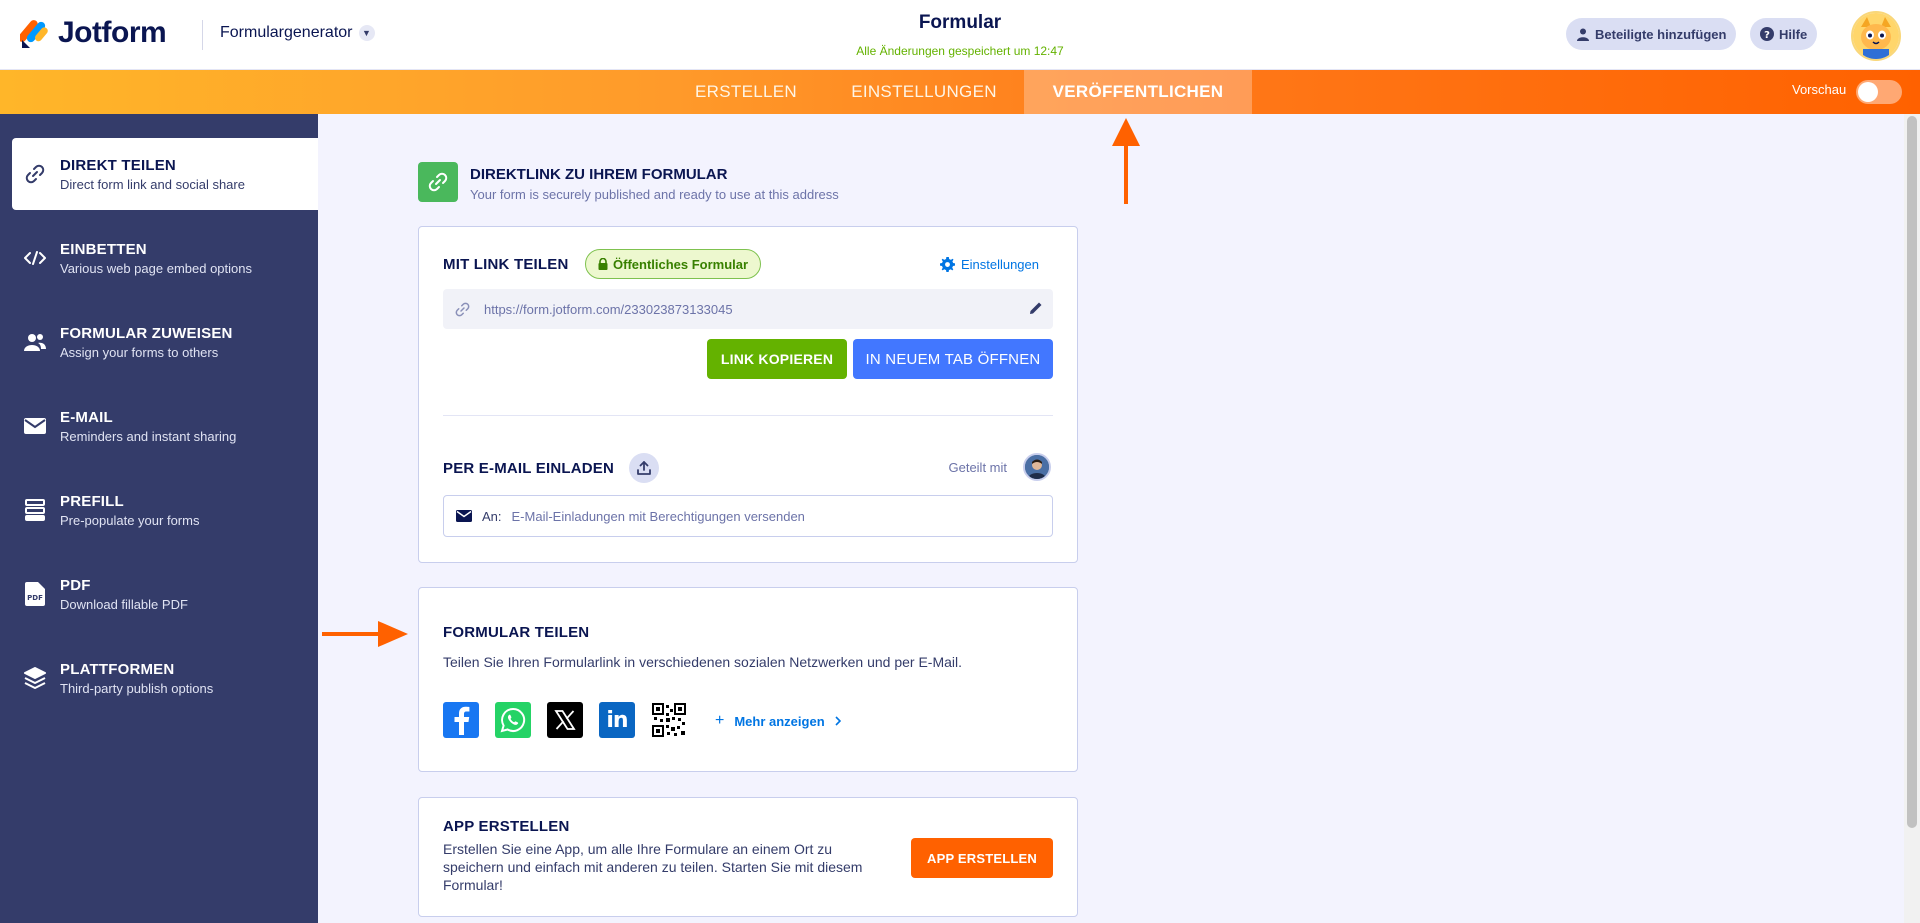 Image resolution: width=1920 pixels, height=923 pixels. I want to click on public-form-badge: Öffentliches Formular, so click(673, 264).